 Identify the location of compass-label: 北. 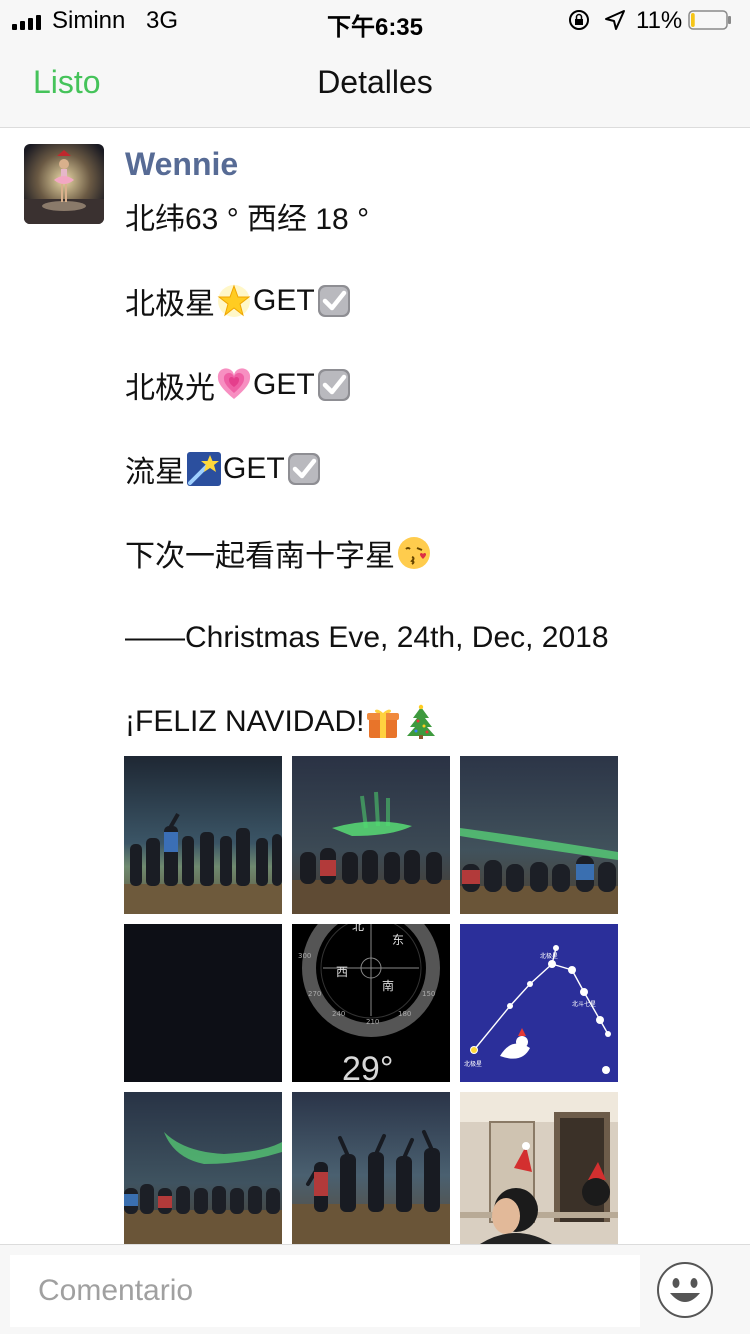
(358, 928).